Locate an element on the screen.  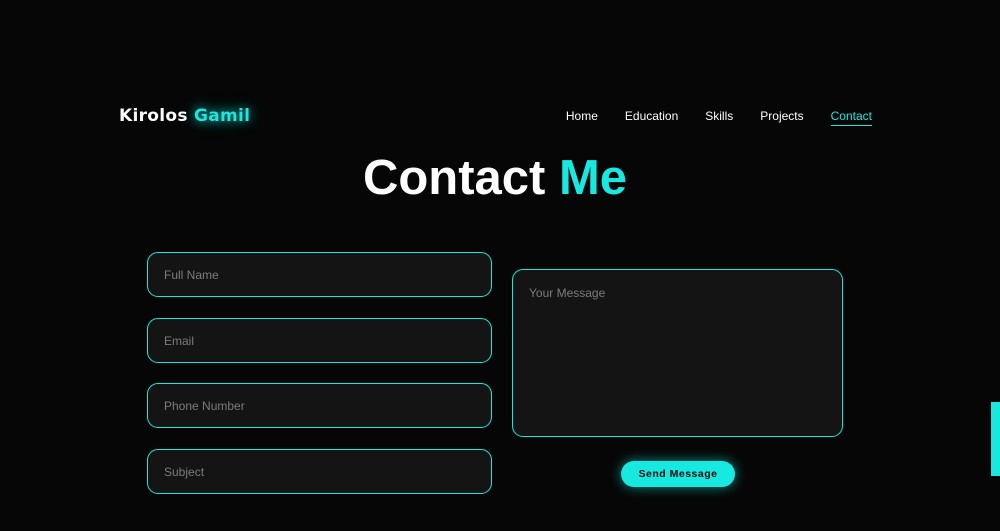
side-scroll-tab is located at coordinates (995, 439).